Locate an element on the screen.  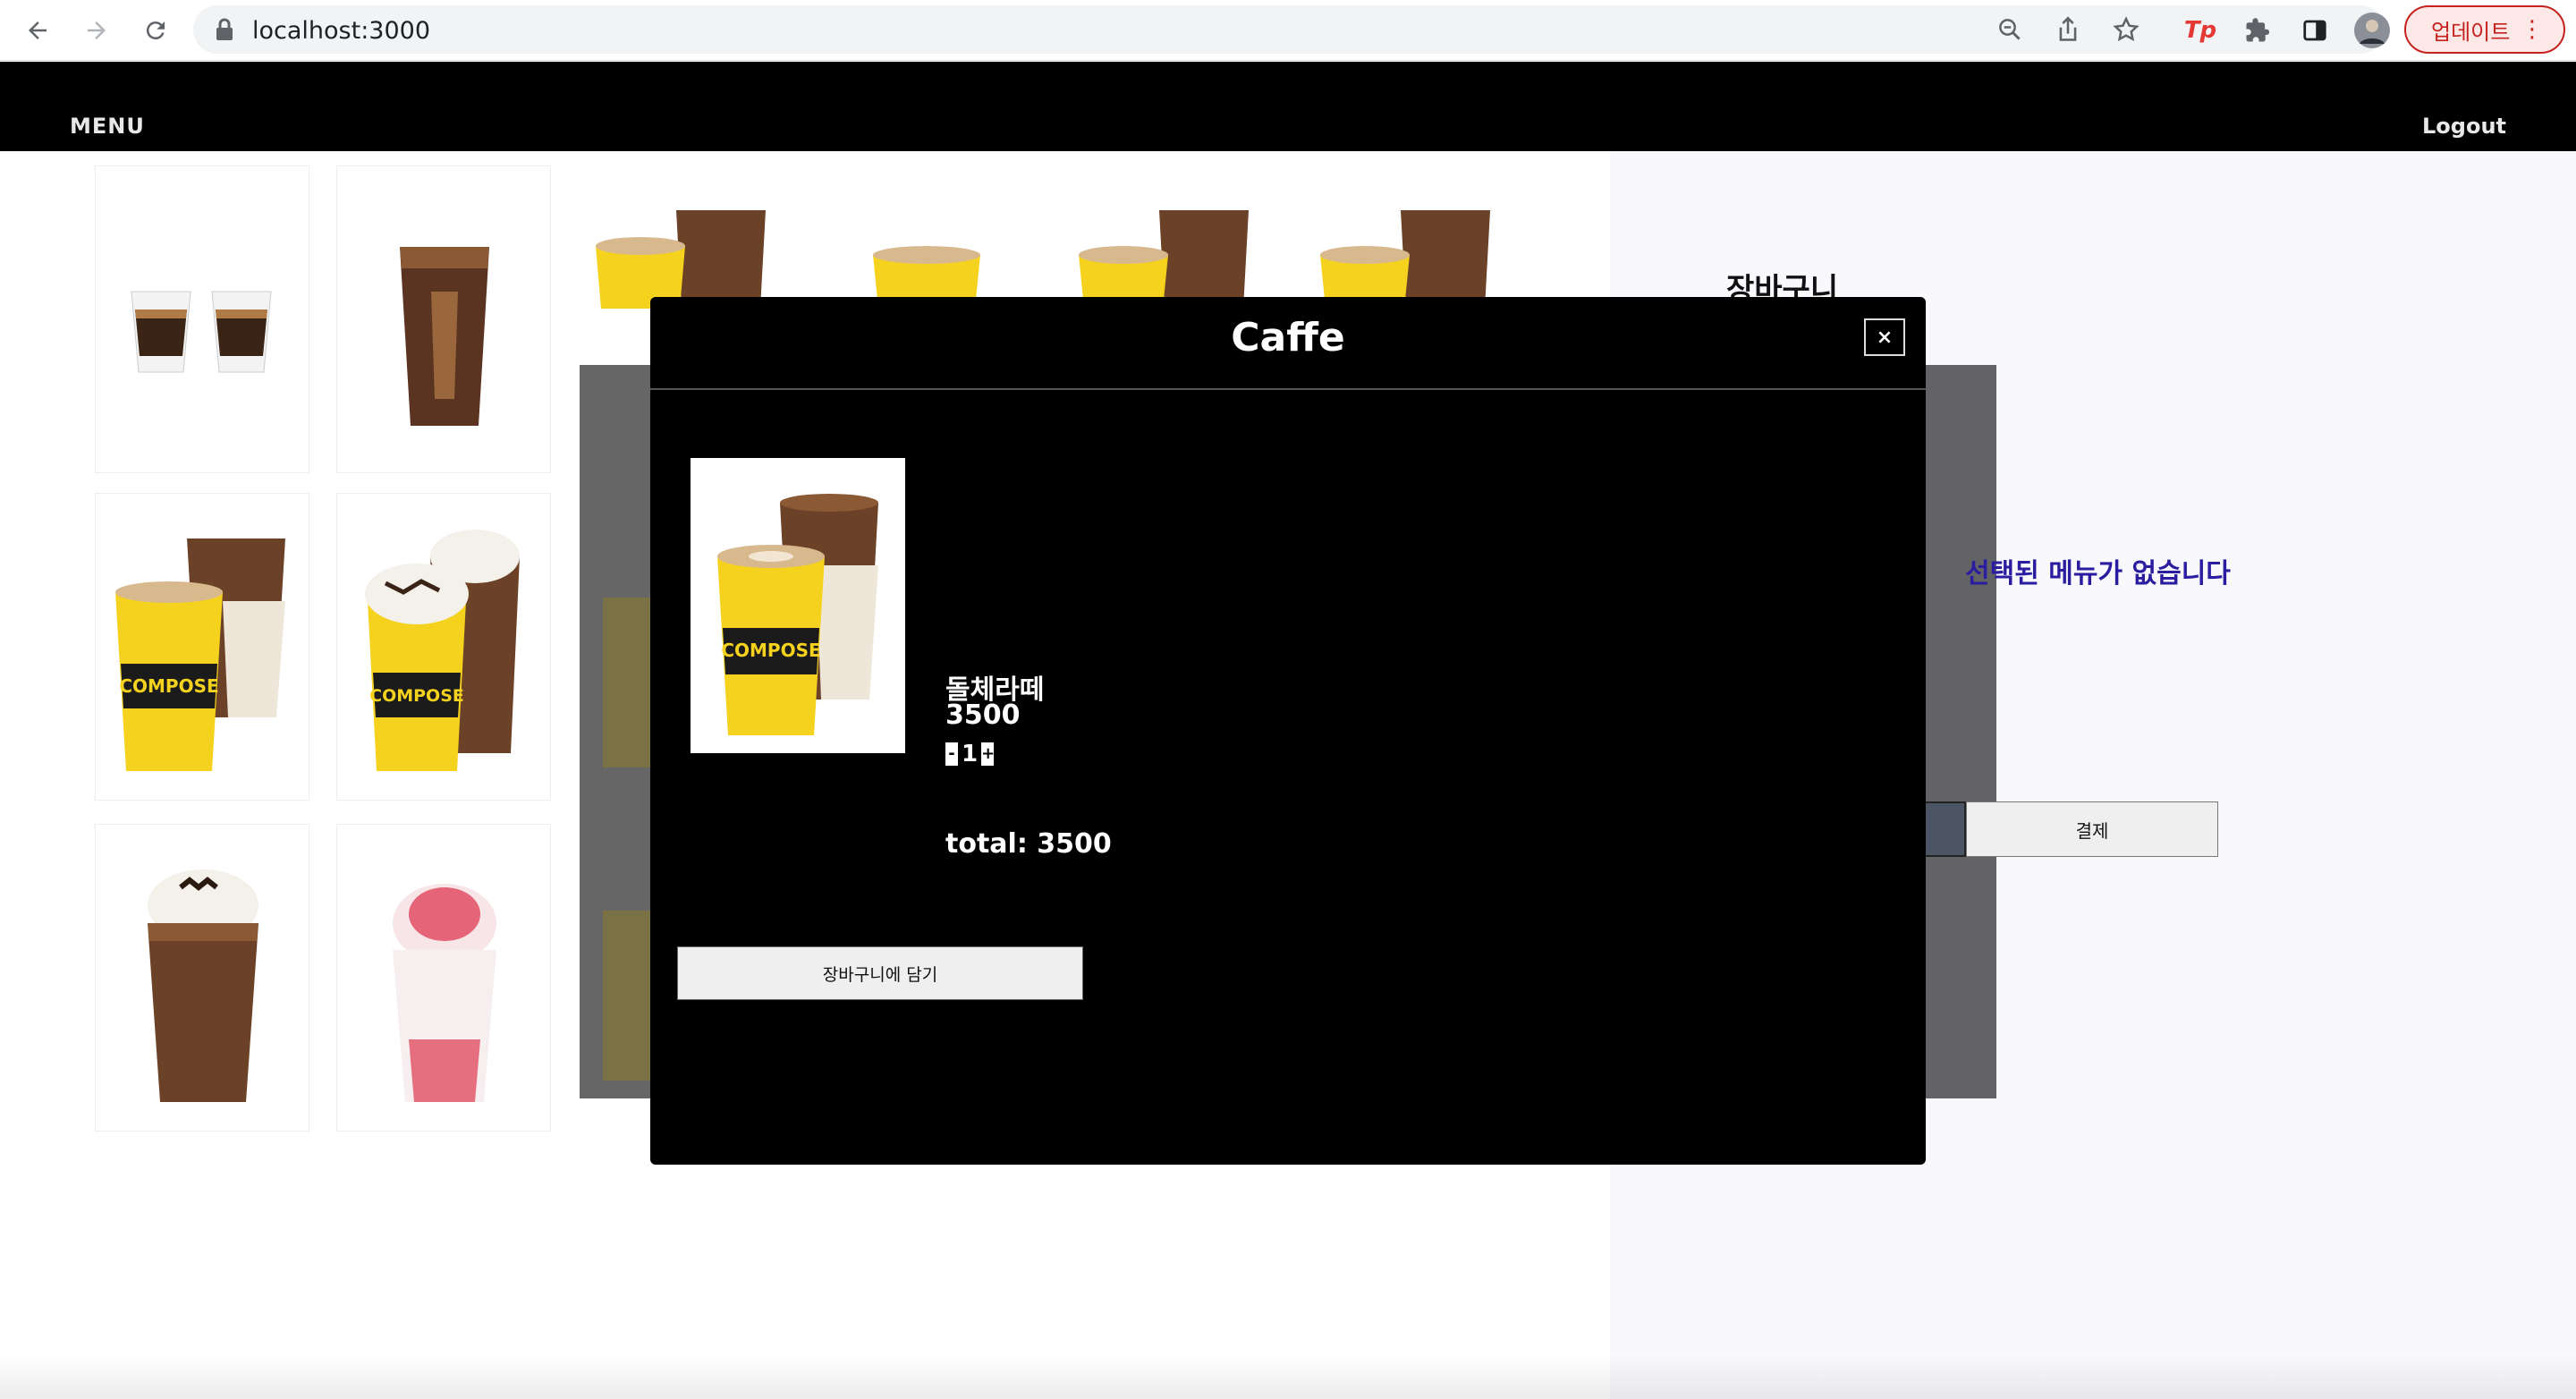
quantity-value: 1 is located at coordinates (970, 754).